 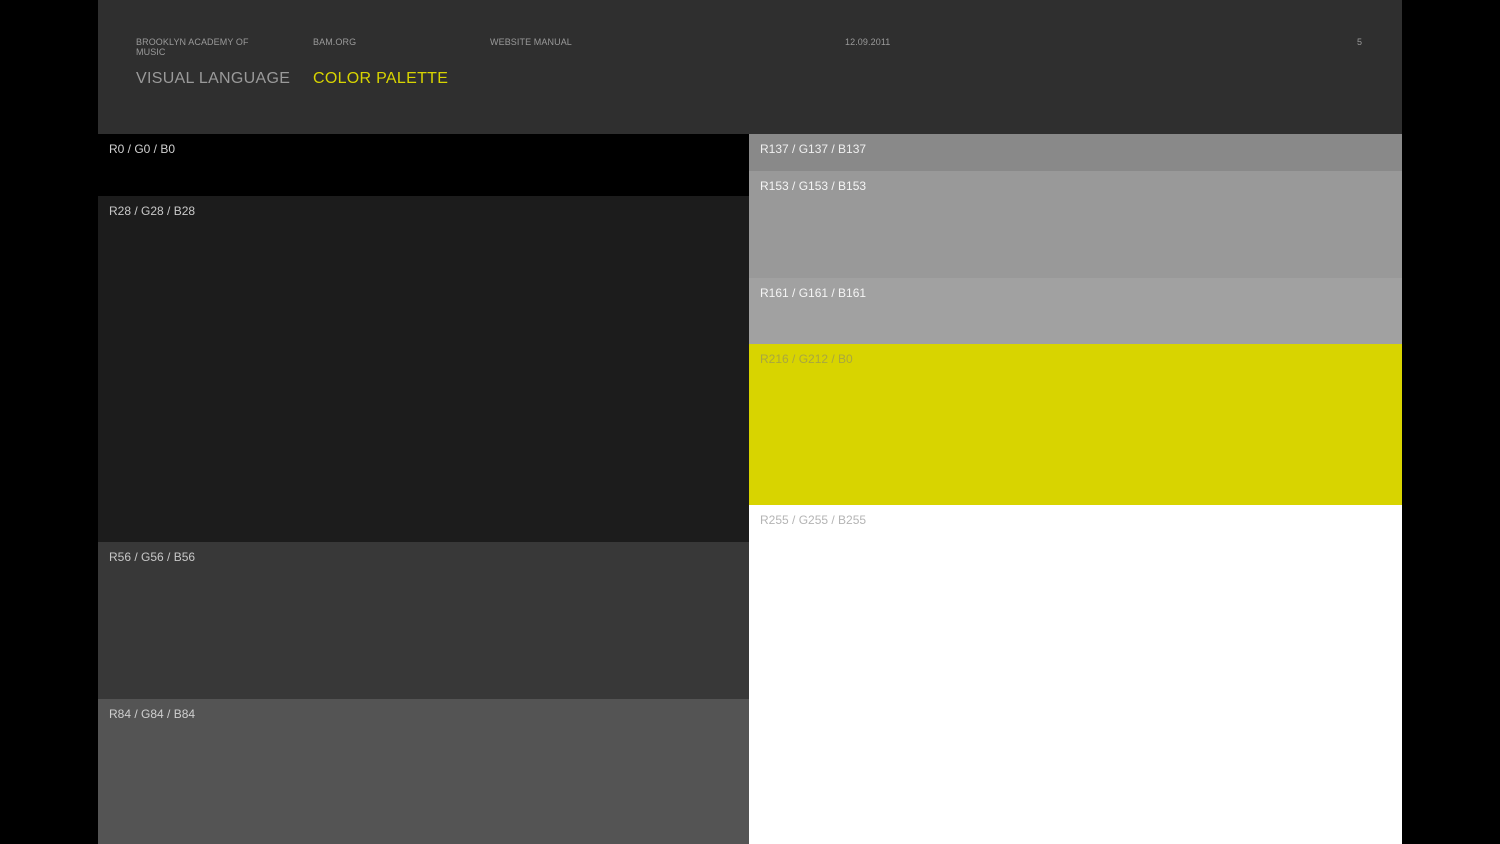 What do you see at coordinates (335, 42) in the screenshot?
I see `site-name: BAM.ORG` at bounding box center [335, 42].